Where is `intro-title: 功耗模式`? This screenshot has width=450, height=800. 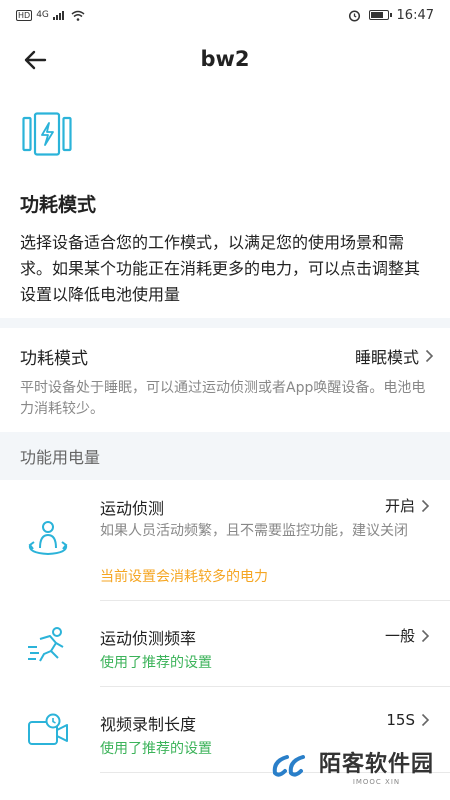
intro-title: 功耗模式 is located at coordinates (58, 205).